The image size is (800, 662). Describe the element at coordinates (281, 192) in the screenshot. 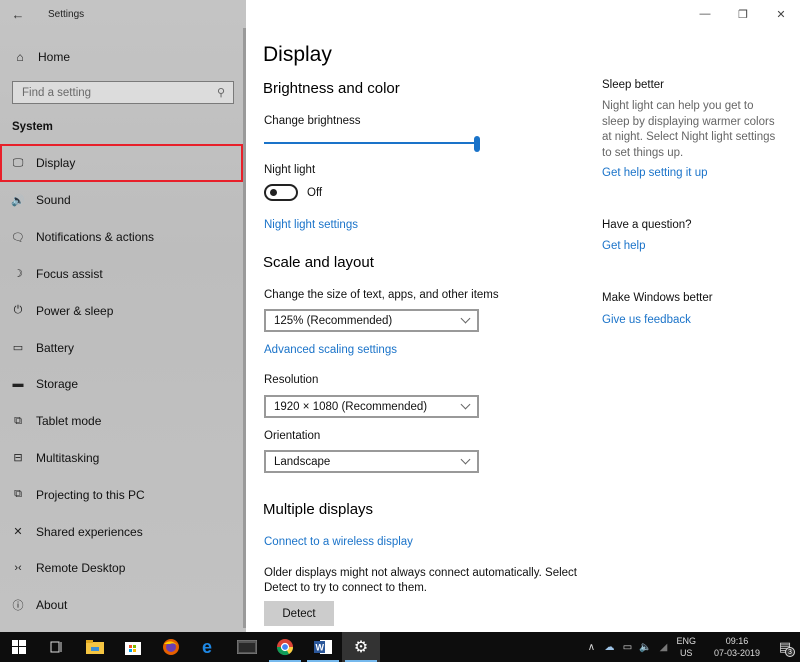

I see `night-light-toggle` at that location.